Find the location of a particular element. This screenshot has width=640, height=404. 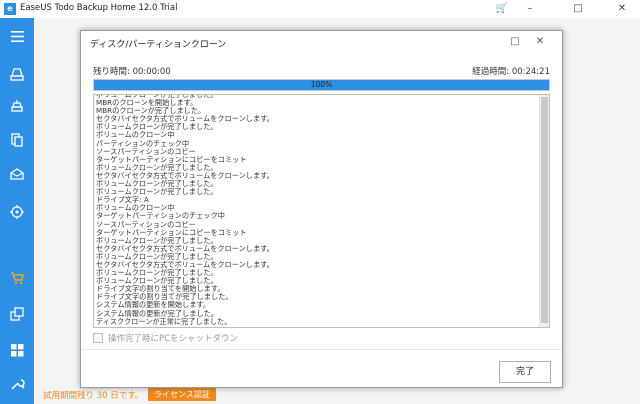

app-title: EaseUS Todo Backup Home 12.0 Trial is located at coordinates (99, 8).